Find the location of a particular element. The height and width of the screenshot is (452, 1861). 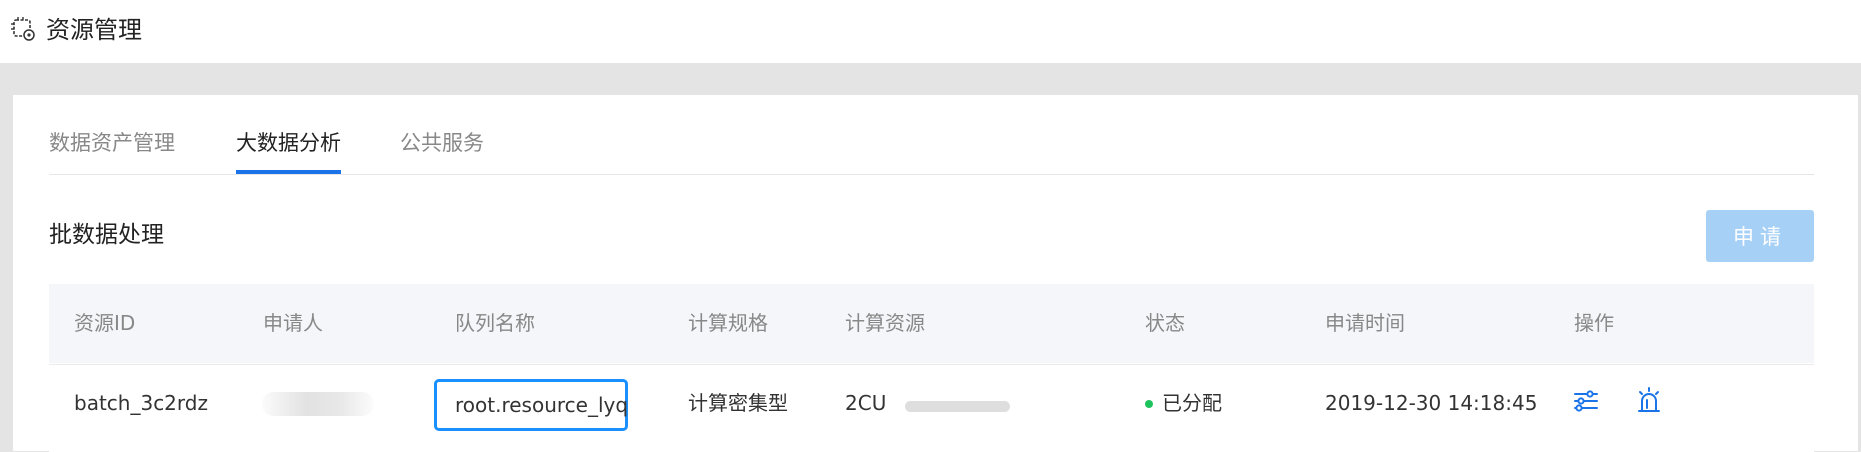

cell-applicant-redacted is located at coordinates (318, 404).